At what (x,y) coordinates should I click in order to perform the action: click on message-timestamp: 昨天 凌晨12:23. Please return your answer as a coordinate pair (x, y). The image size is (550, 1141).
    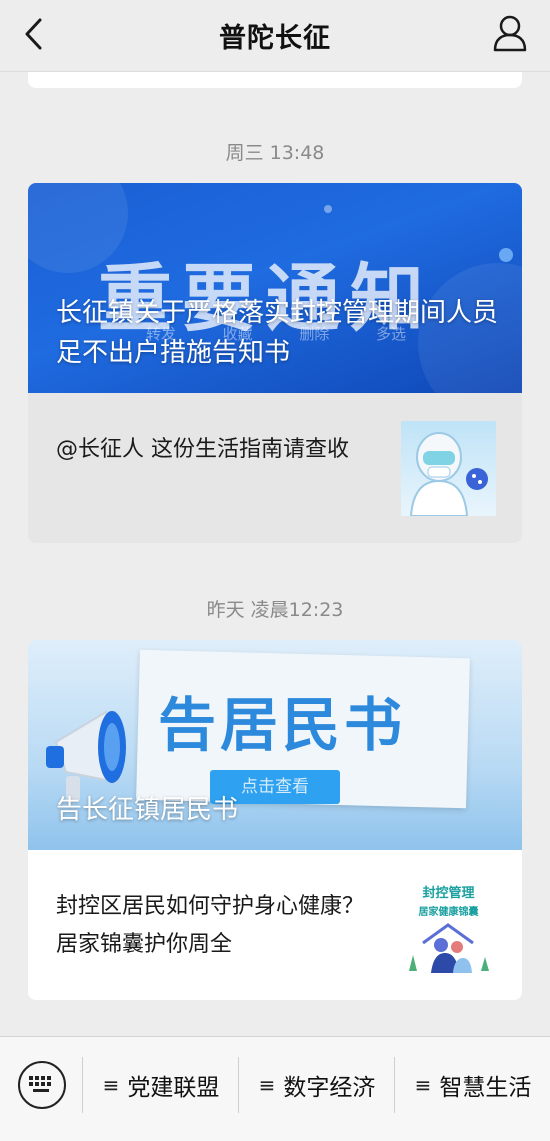
    Looking at the image, I should click on (275, 610).